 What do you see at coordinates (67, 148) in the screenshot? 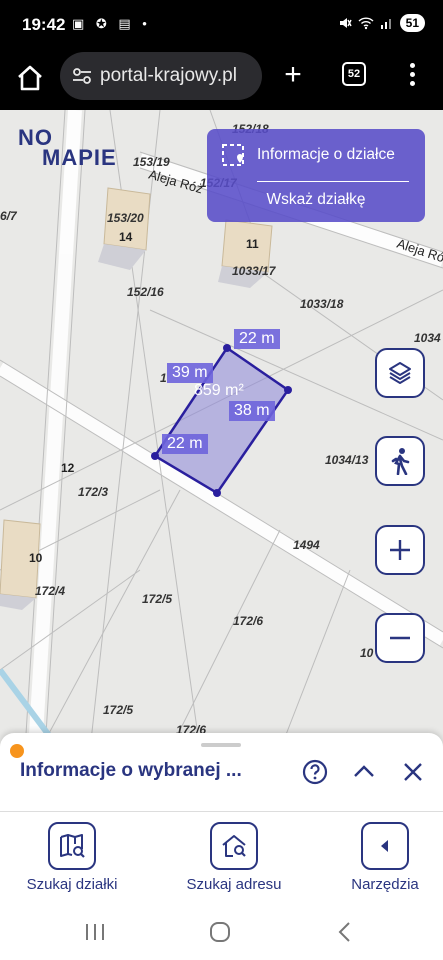
I see `no-mapie-logo: NO MAPIE` at bounding box center [67, 148].